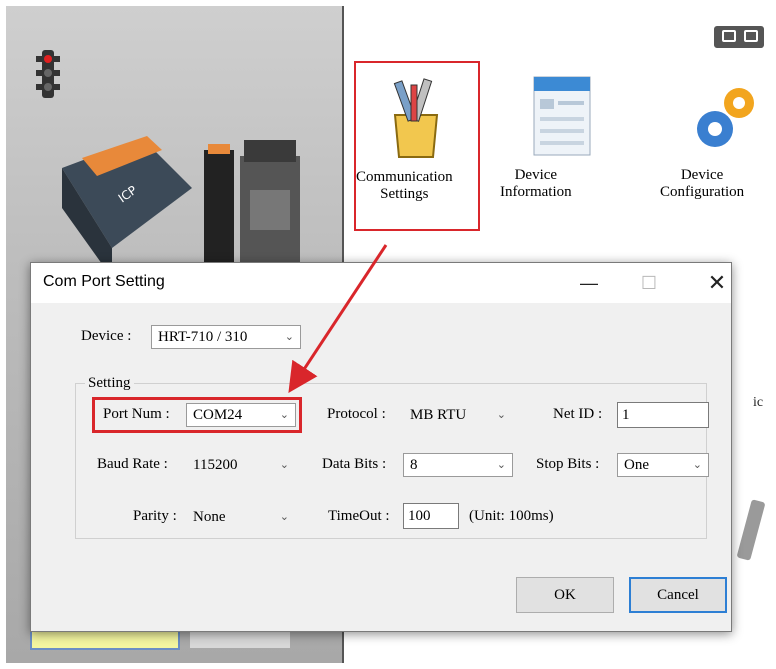 Image resolution: width=776 pixels, height=669 pixels. I want to click on traffic-light-icon, so click(48, 74).